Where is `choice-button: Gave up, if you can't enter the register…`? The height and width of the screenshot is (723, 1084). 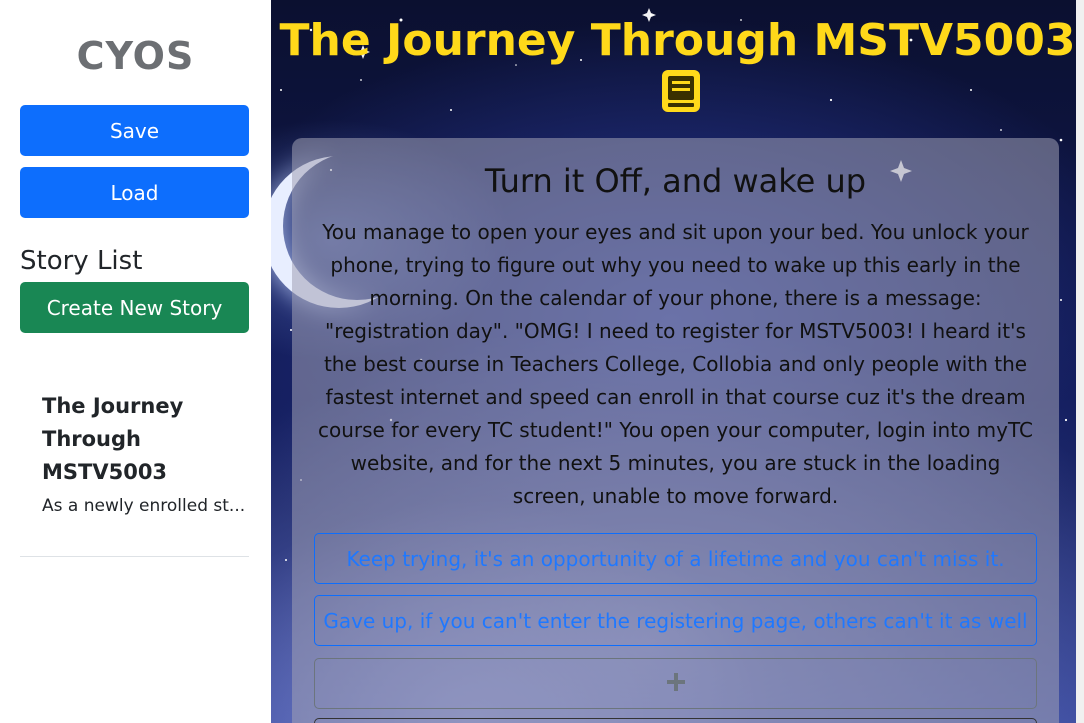
choice-button: Gave up, if you can't enter the register… is located at coordinates (675, 620).